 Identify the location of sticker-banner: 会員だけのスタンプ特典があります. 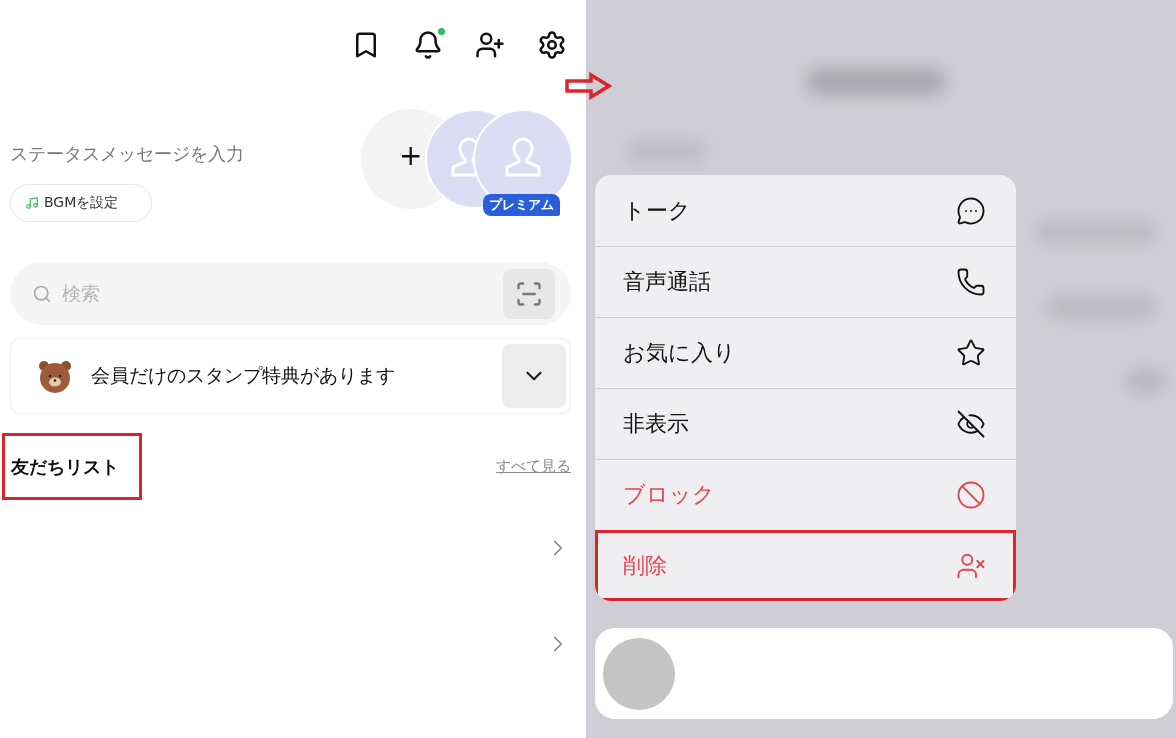
(290, 376).